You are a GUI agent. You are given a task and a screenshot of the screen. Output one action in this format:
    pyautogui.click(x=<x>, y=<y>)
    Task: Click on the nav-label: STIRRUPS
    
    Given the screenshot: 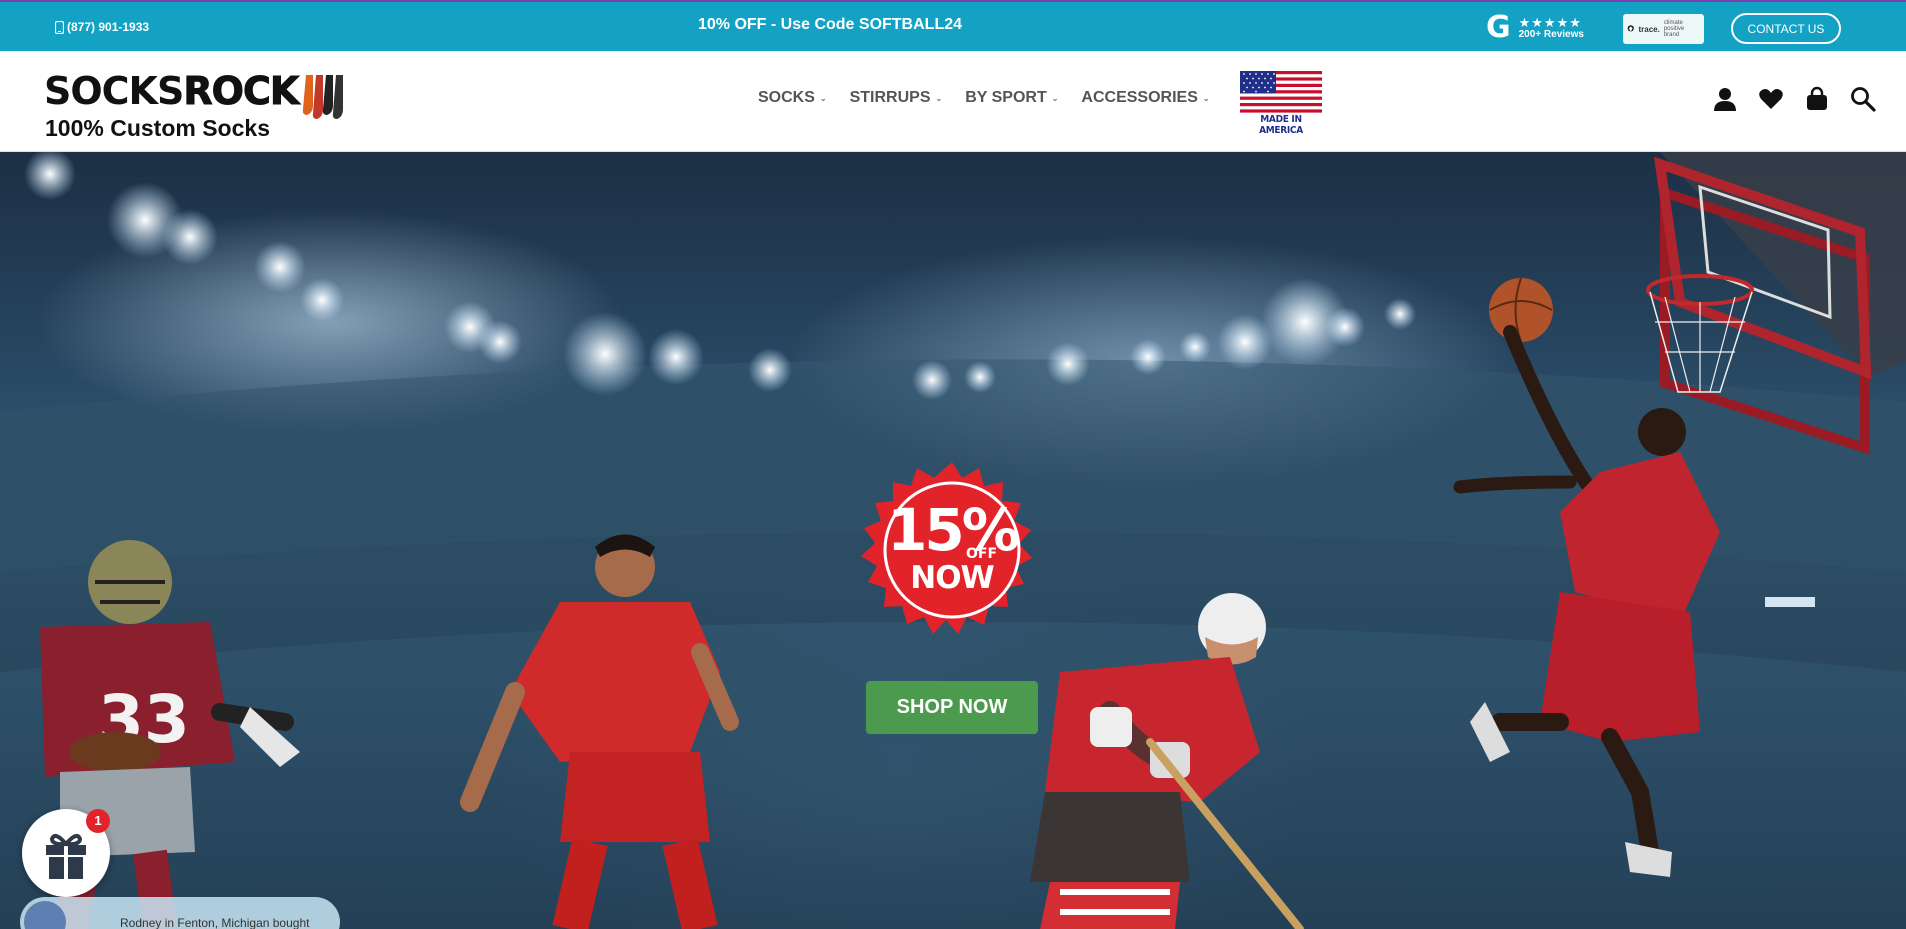 What is the action you would take?
    pyautogui.click(x=890, y=97)
    